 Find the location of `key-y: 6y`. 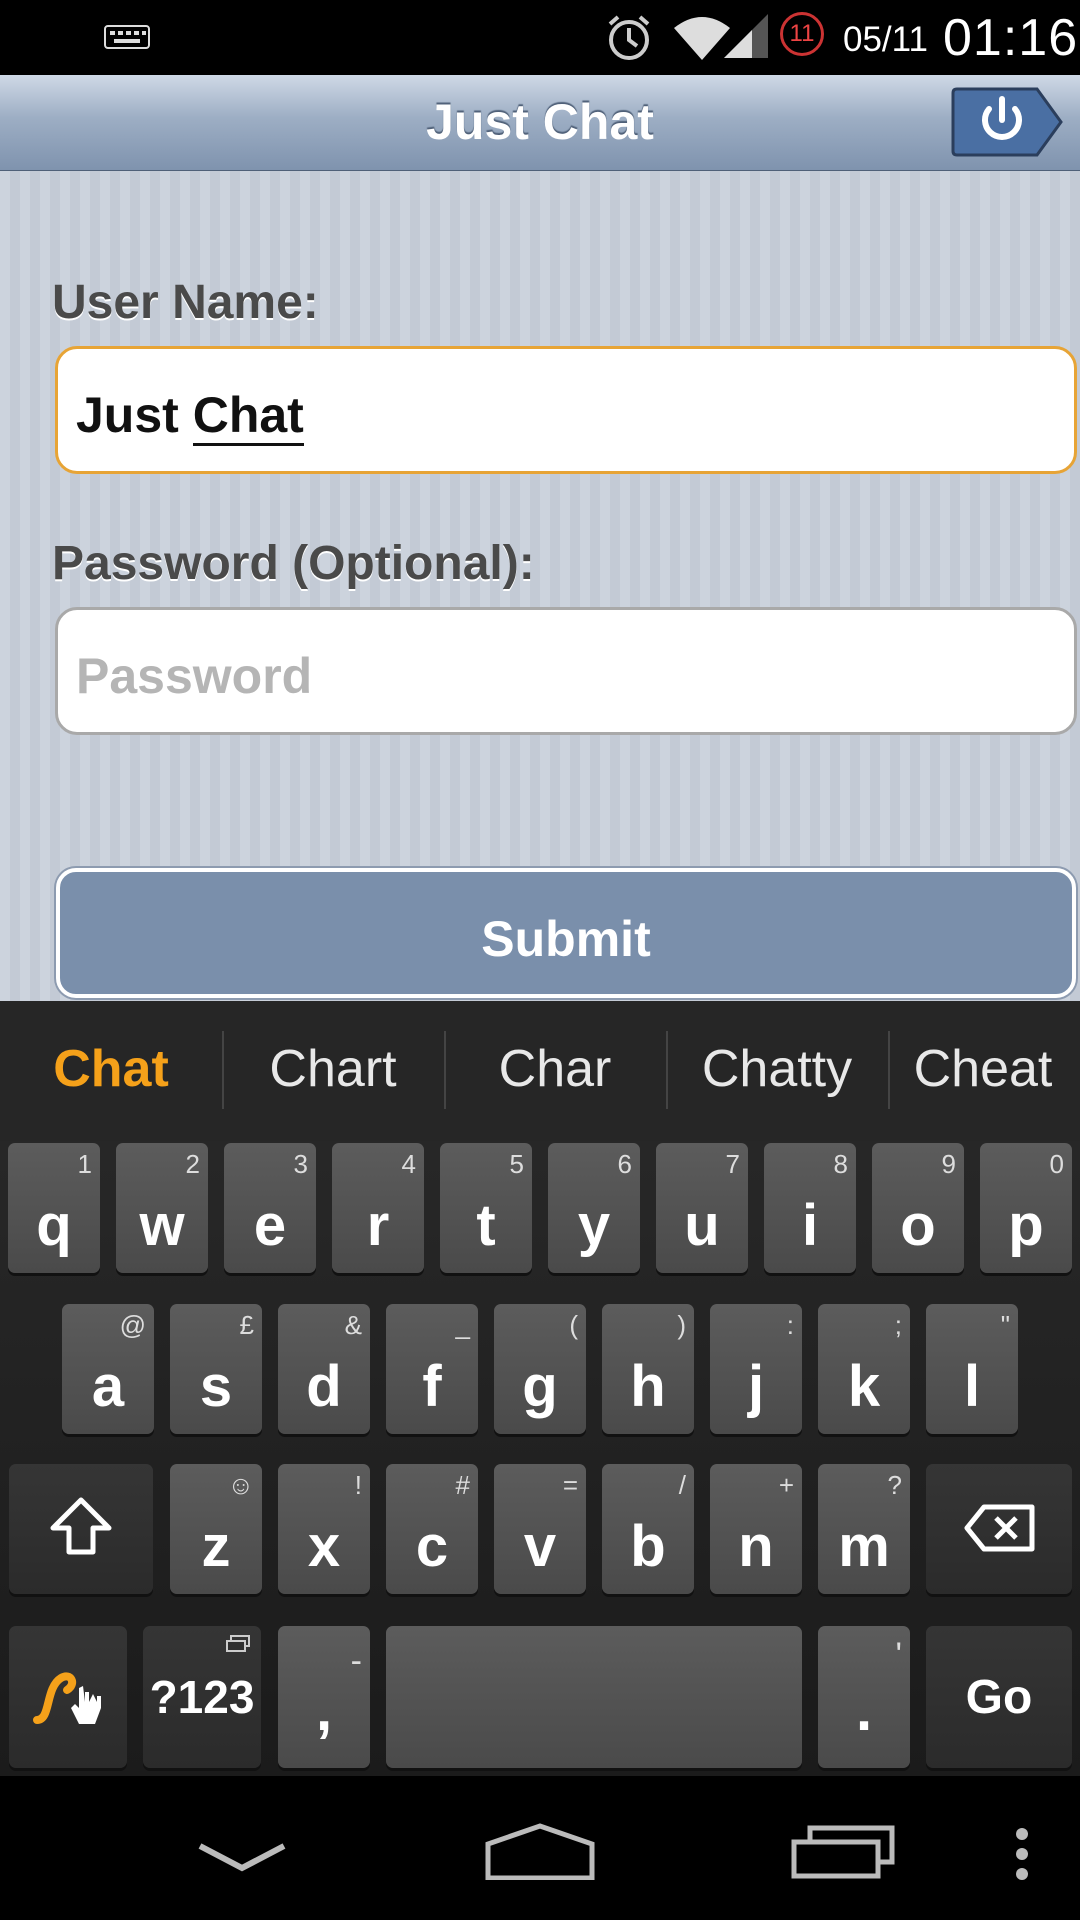

key-y: 6y is located at coordinates (594, 1208).